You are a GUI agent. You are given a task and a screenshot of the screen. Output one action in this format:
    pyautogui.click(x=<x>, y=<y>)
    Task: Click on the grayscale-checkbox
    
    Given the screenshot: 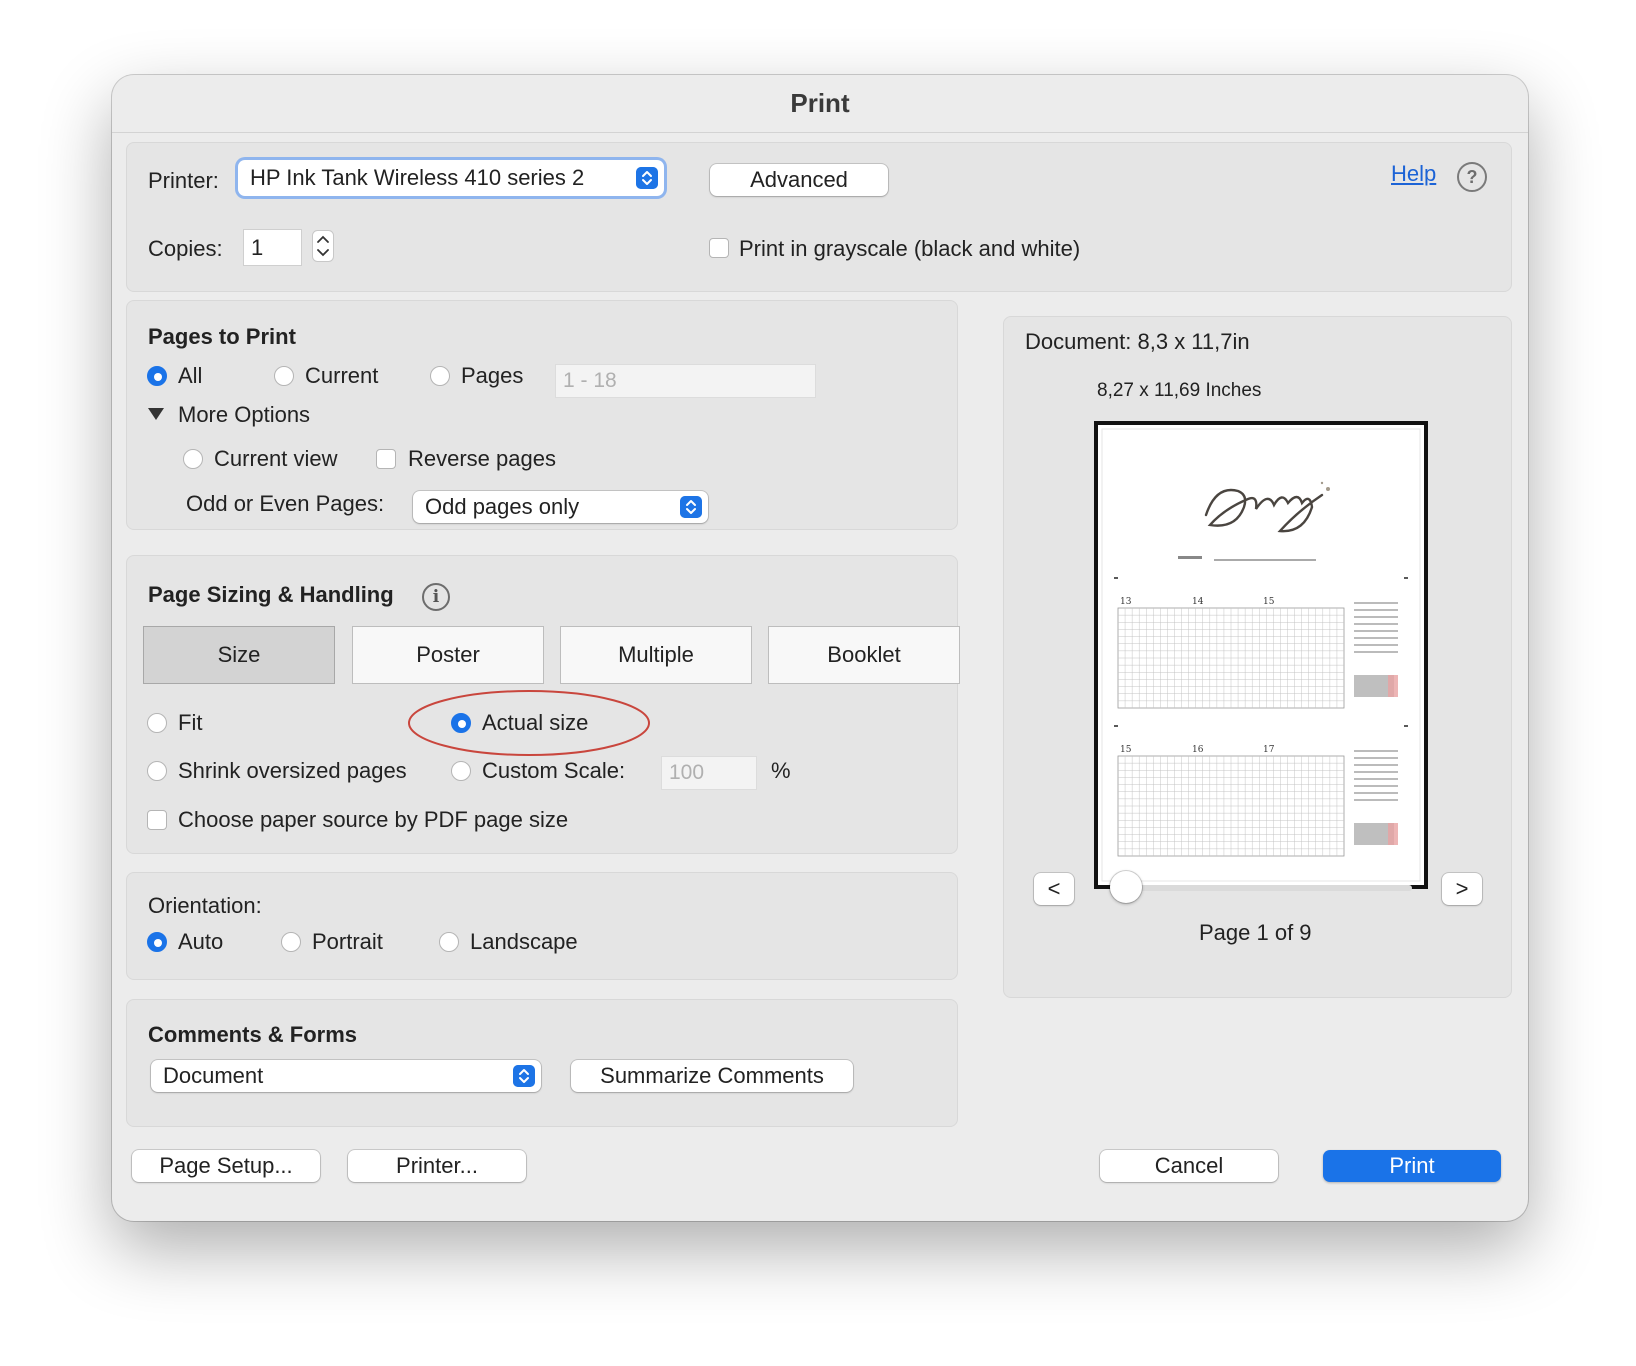 What is the action you would take?
    pyautogui.click(x=719, y=248)
    